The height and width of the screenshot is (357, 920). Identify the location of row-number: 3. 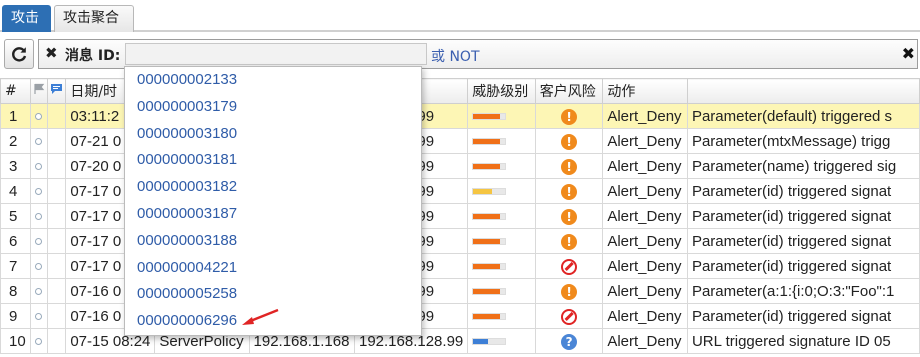
(15, 166).